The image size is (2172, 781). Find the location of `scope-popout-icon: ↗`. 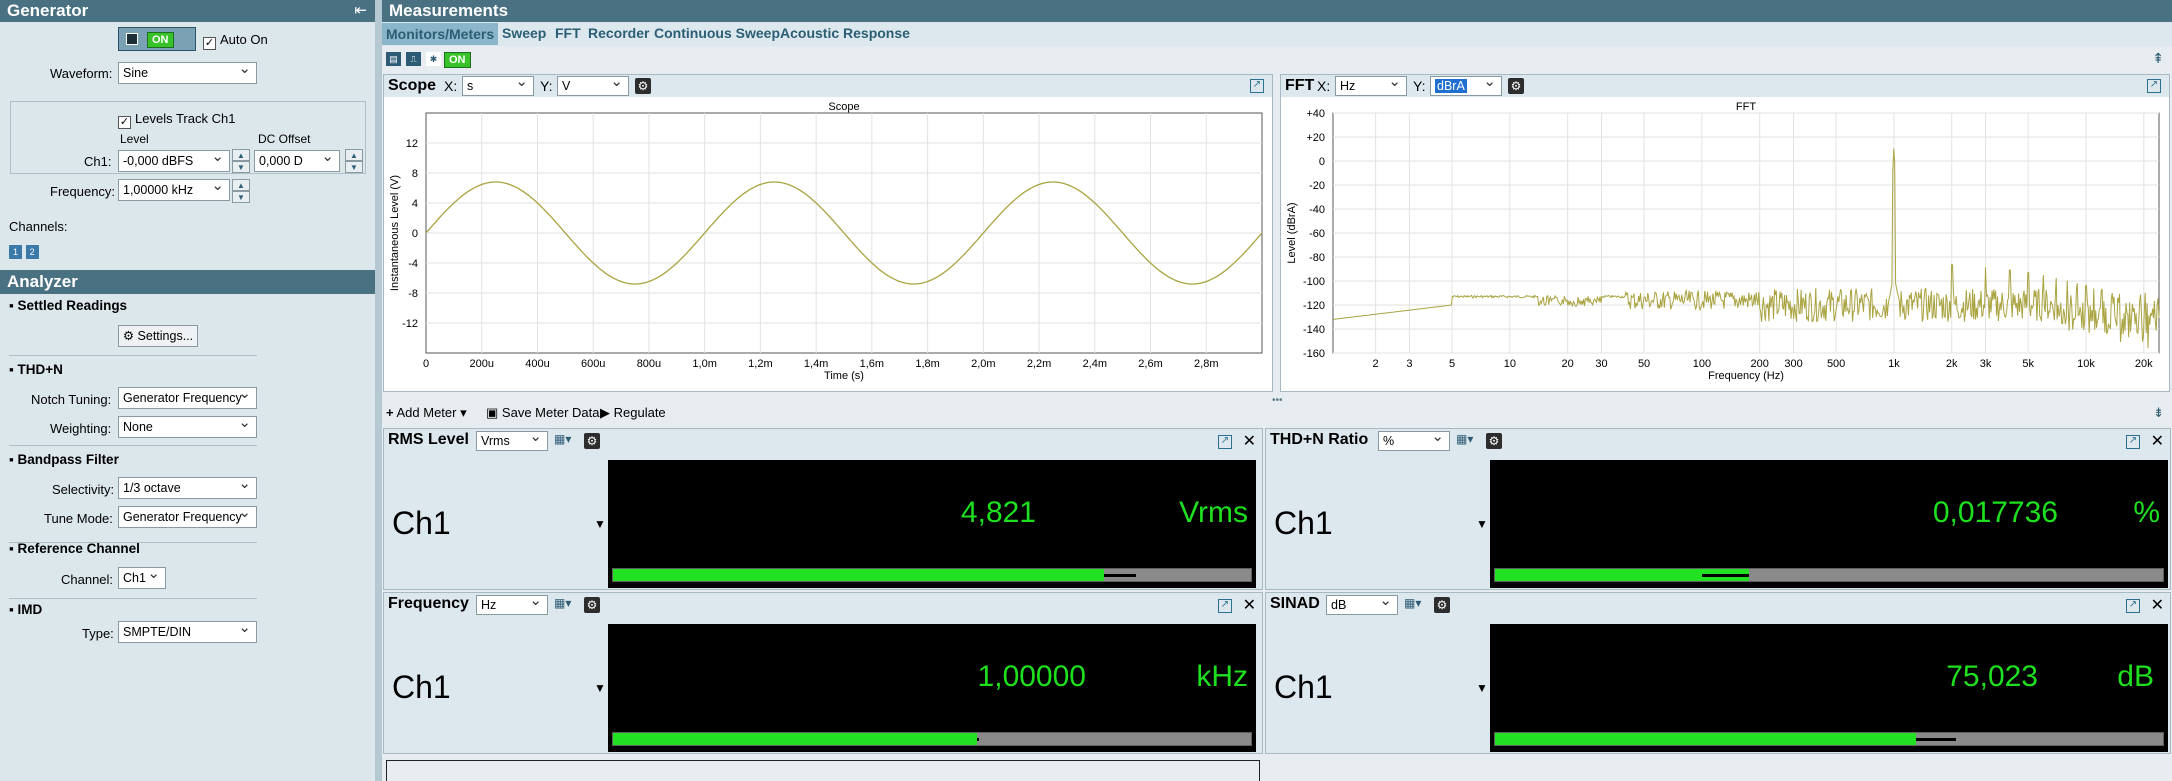

scope-popout-icon: ↗ is located at coordinates (1257, 86).